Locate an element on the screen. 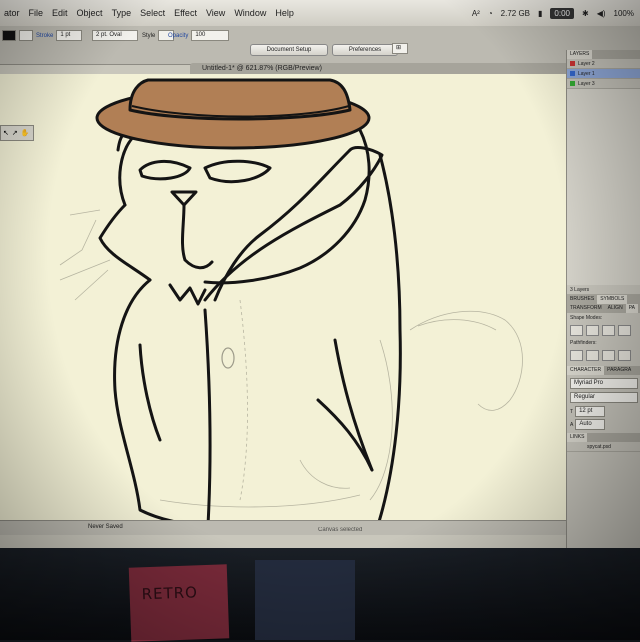 This screenshot has height=642, width=640. leading-row: A Auto is located at coordinates (604, 424).